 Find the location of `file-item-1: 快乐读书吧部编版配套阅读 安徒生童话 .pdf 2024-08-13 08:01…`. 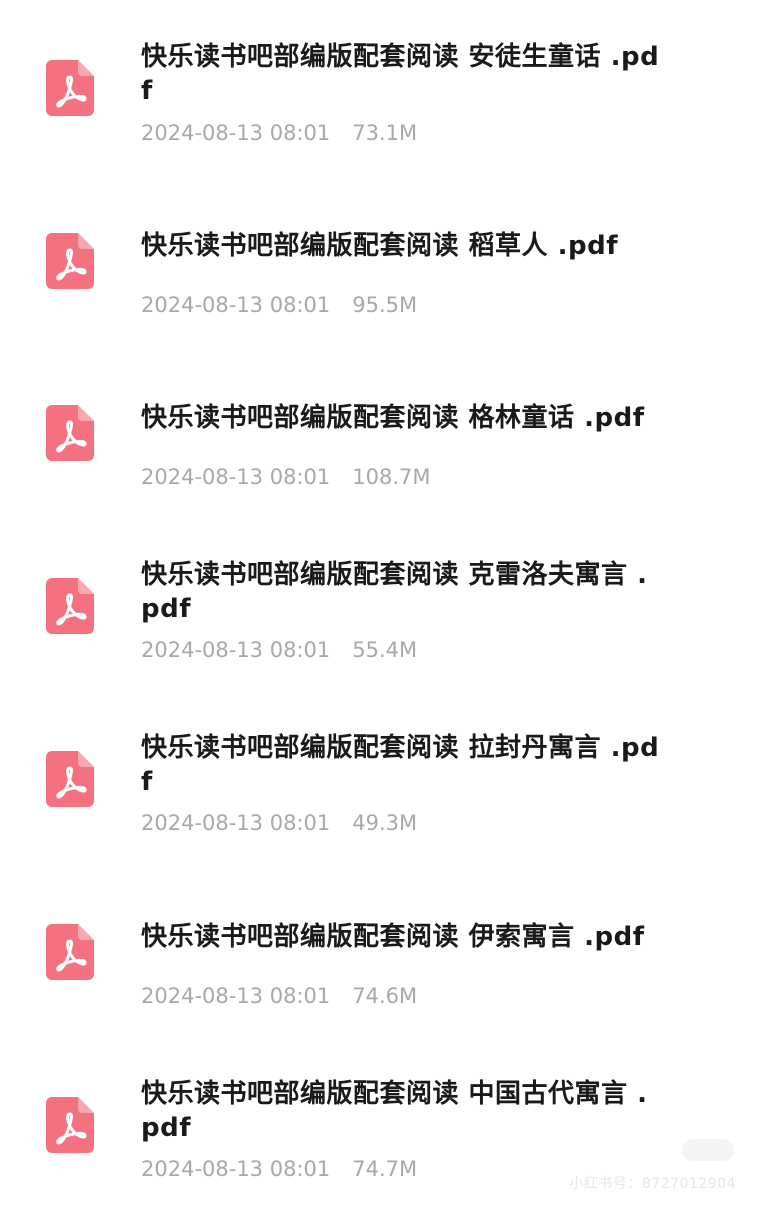

file-item-1: 快乐读书吧部编版配套阅读 安徒生童话 .pdf 2024-08-13 08:01… is located at coordinates (379, 88).